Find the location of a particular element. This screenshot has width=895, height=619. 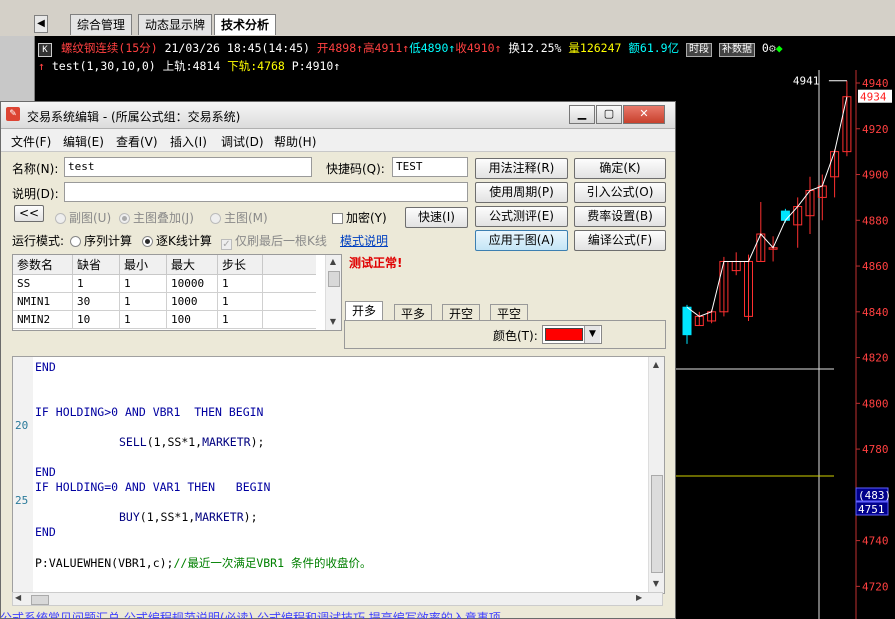

label-4751: 4751 is located at coordinates (871, 509).